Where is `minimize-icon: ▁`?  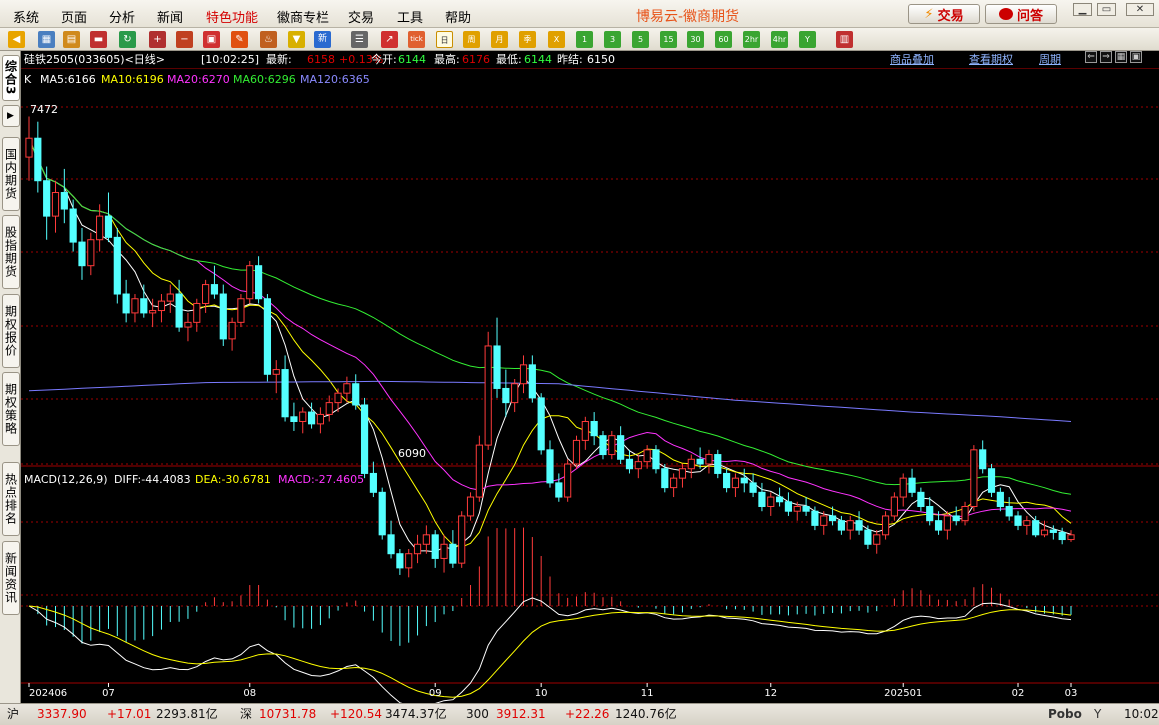 minimize-icon: ▁ is located at coordinates (1082, 9).